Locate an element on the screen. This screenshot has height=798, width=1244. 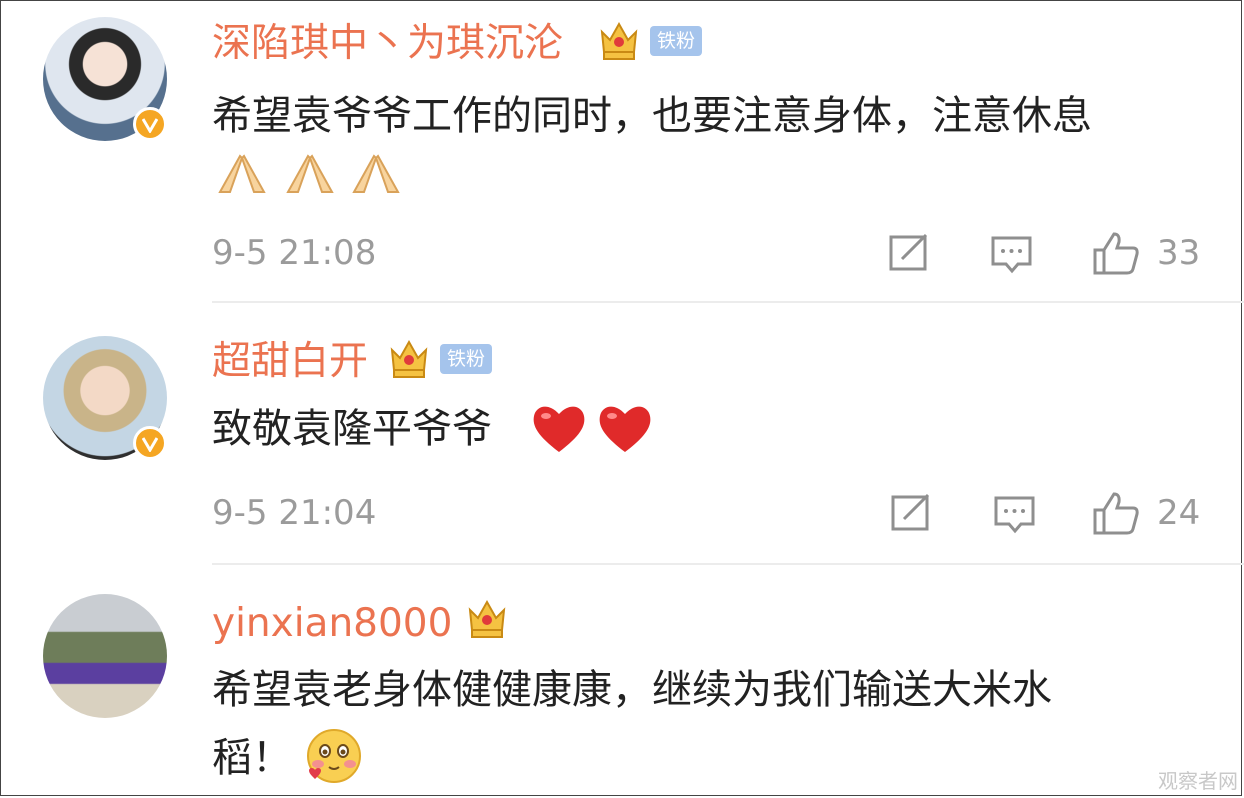
like-count: 33 is located at coordinates (1179, 253).